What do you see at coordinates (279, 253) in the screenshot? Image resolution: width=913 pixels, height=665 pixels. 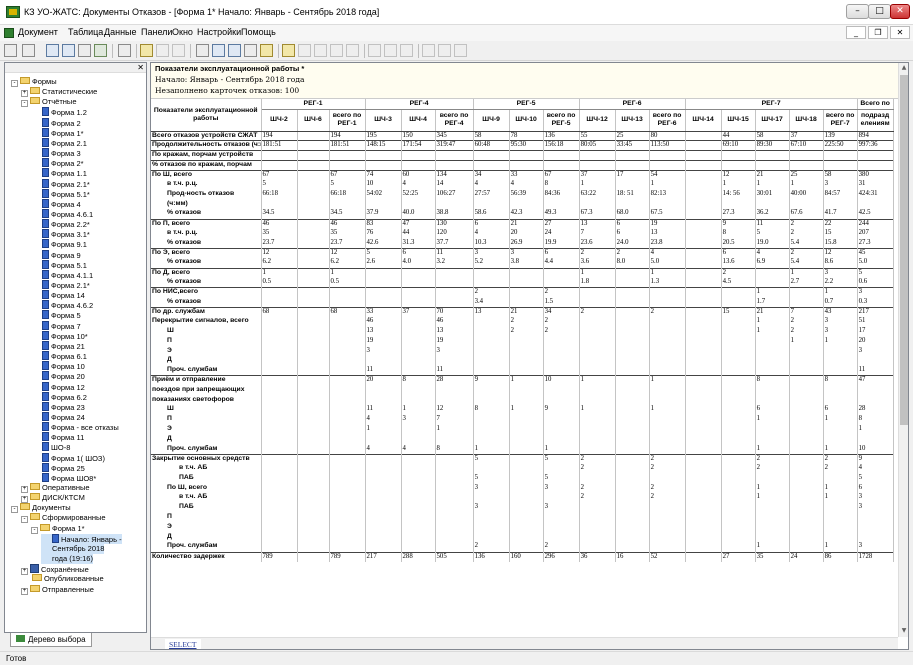 I see `table-cell: 12` at bounding box center [279, 253].